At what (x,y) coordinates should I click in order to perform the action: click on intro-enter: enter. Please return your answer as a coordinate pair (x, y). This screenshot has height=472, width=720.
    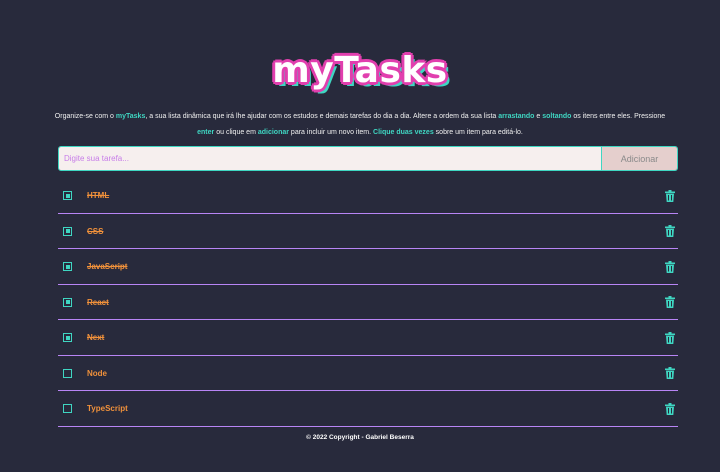
    Looking at the image, I should click on (206, 132).